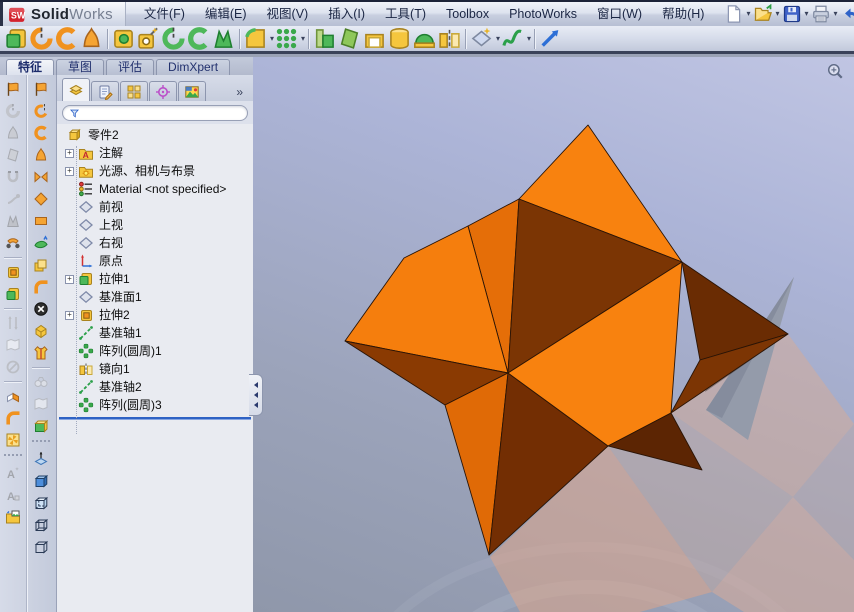 This screenshot has height=612, width=854. I want to click on wireframe-view-button, so click(41, 525).